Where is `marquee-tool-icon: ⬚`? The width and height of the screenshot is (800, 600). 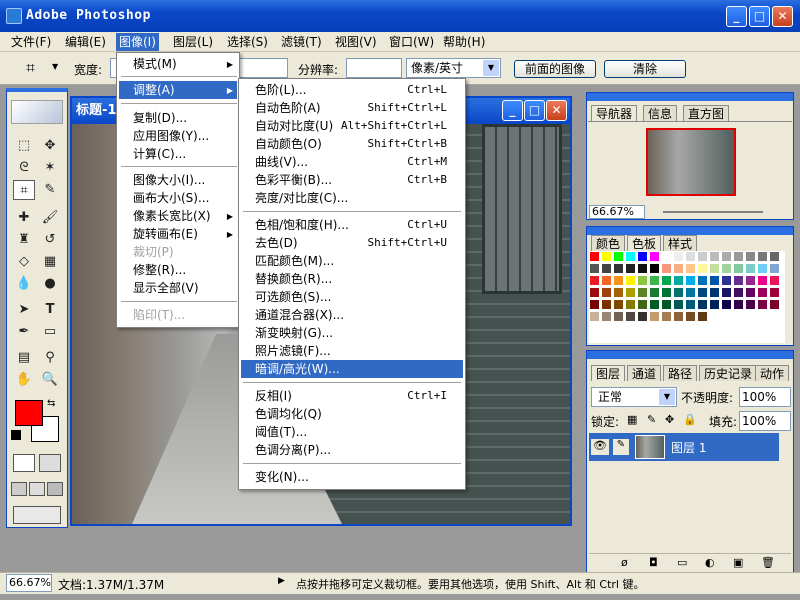
marquee-tool-icon: ⬚ is located at coordinates (24, 146).